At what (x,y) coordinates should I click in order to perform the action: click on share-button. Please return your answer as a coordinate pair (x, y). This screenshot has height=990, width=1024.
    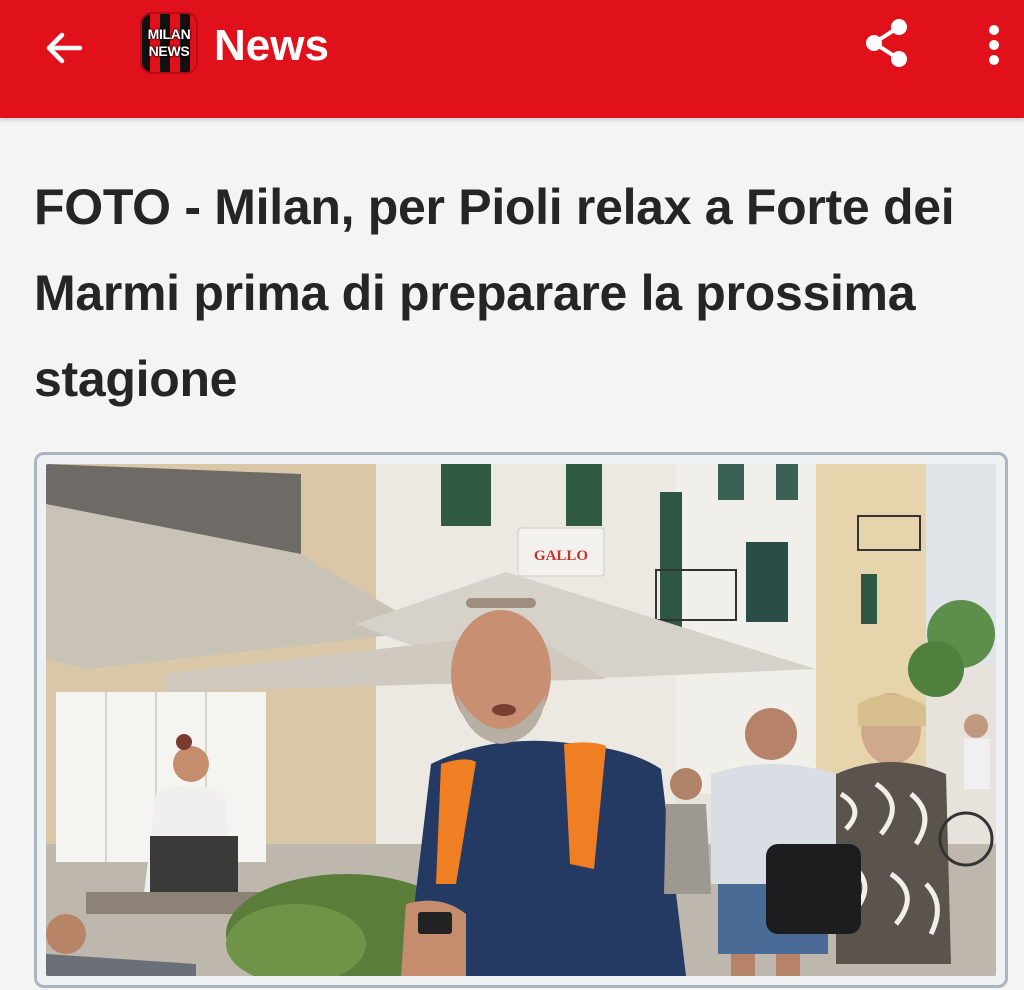
    Looking at the image, I should click on (887, 43).